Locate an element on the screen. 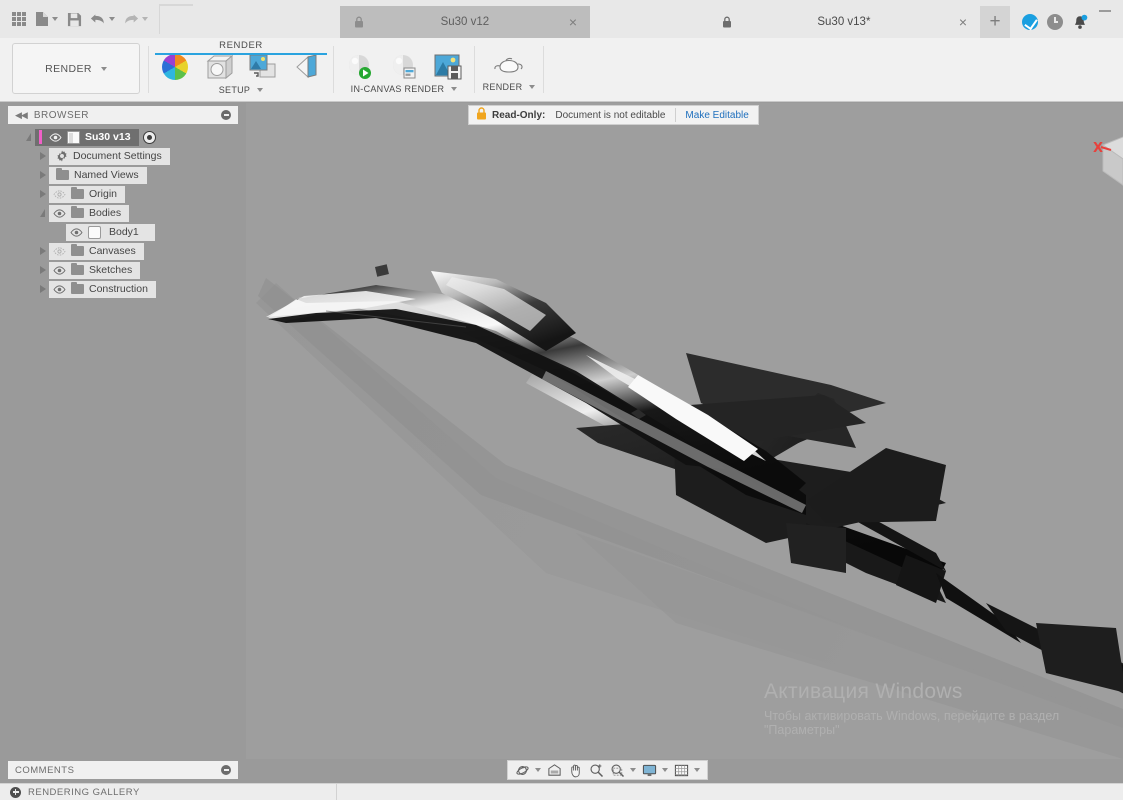 The height and width of the screenshot is (800, 1123). tree-node-document-settings: Document Settings is located at coordinates (124, 156).